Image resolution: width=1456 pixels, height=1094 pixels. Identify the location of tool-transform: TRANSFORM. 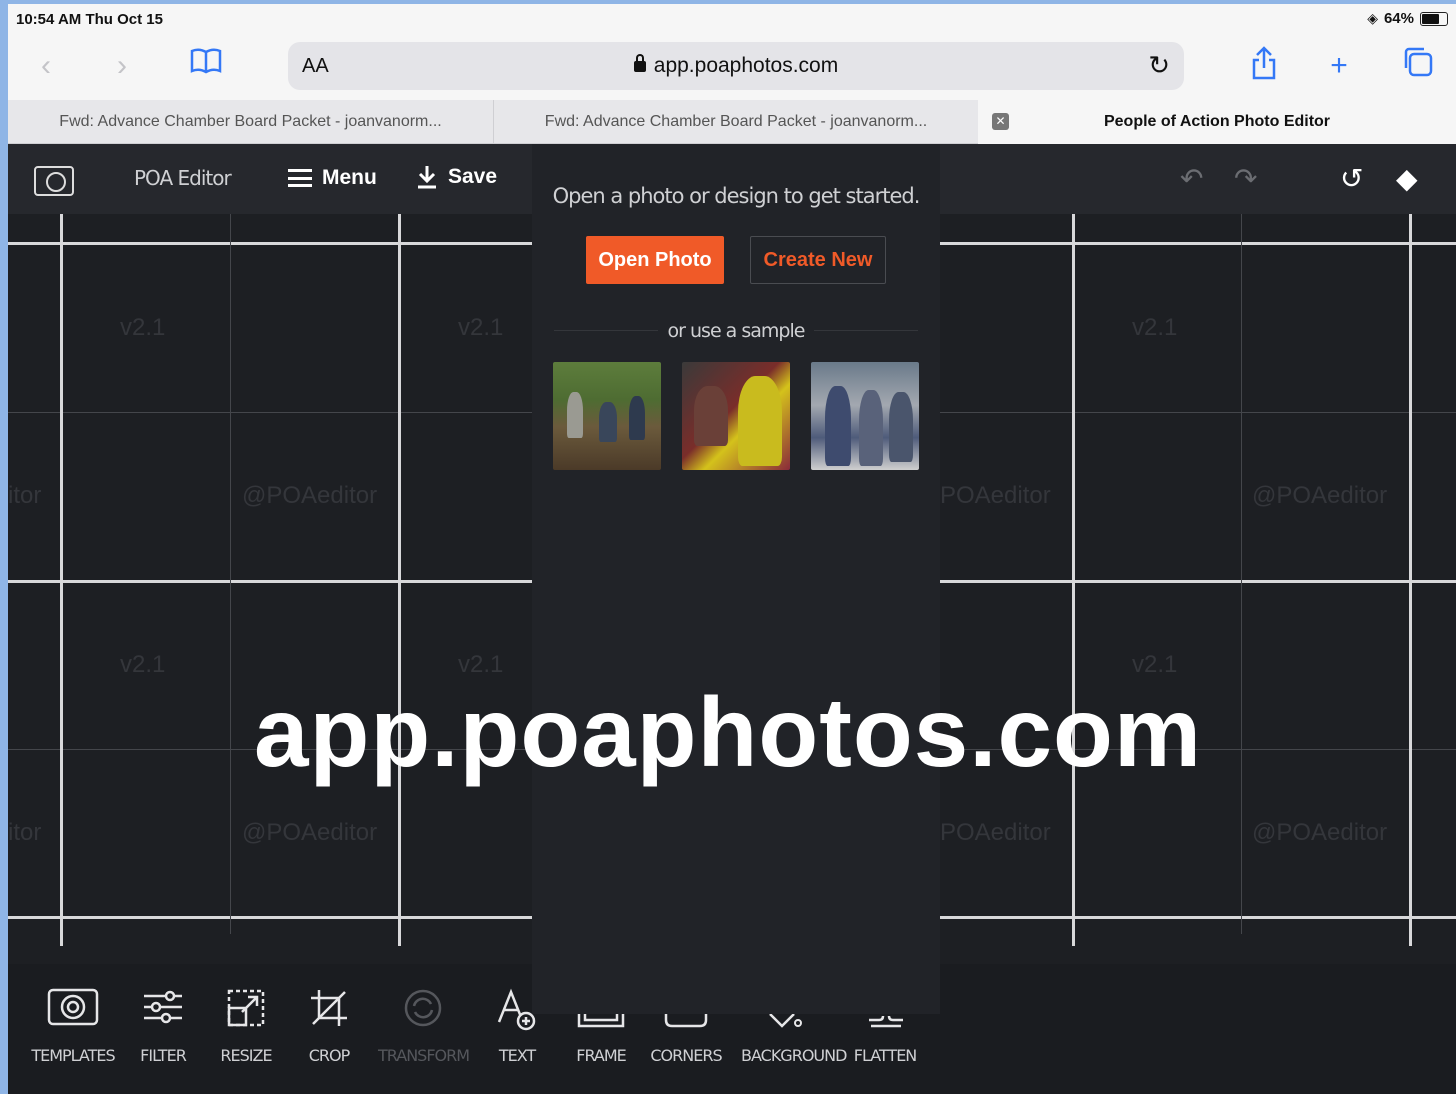
(424, 1026).